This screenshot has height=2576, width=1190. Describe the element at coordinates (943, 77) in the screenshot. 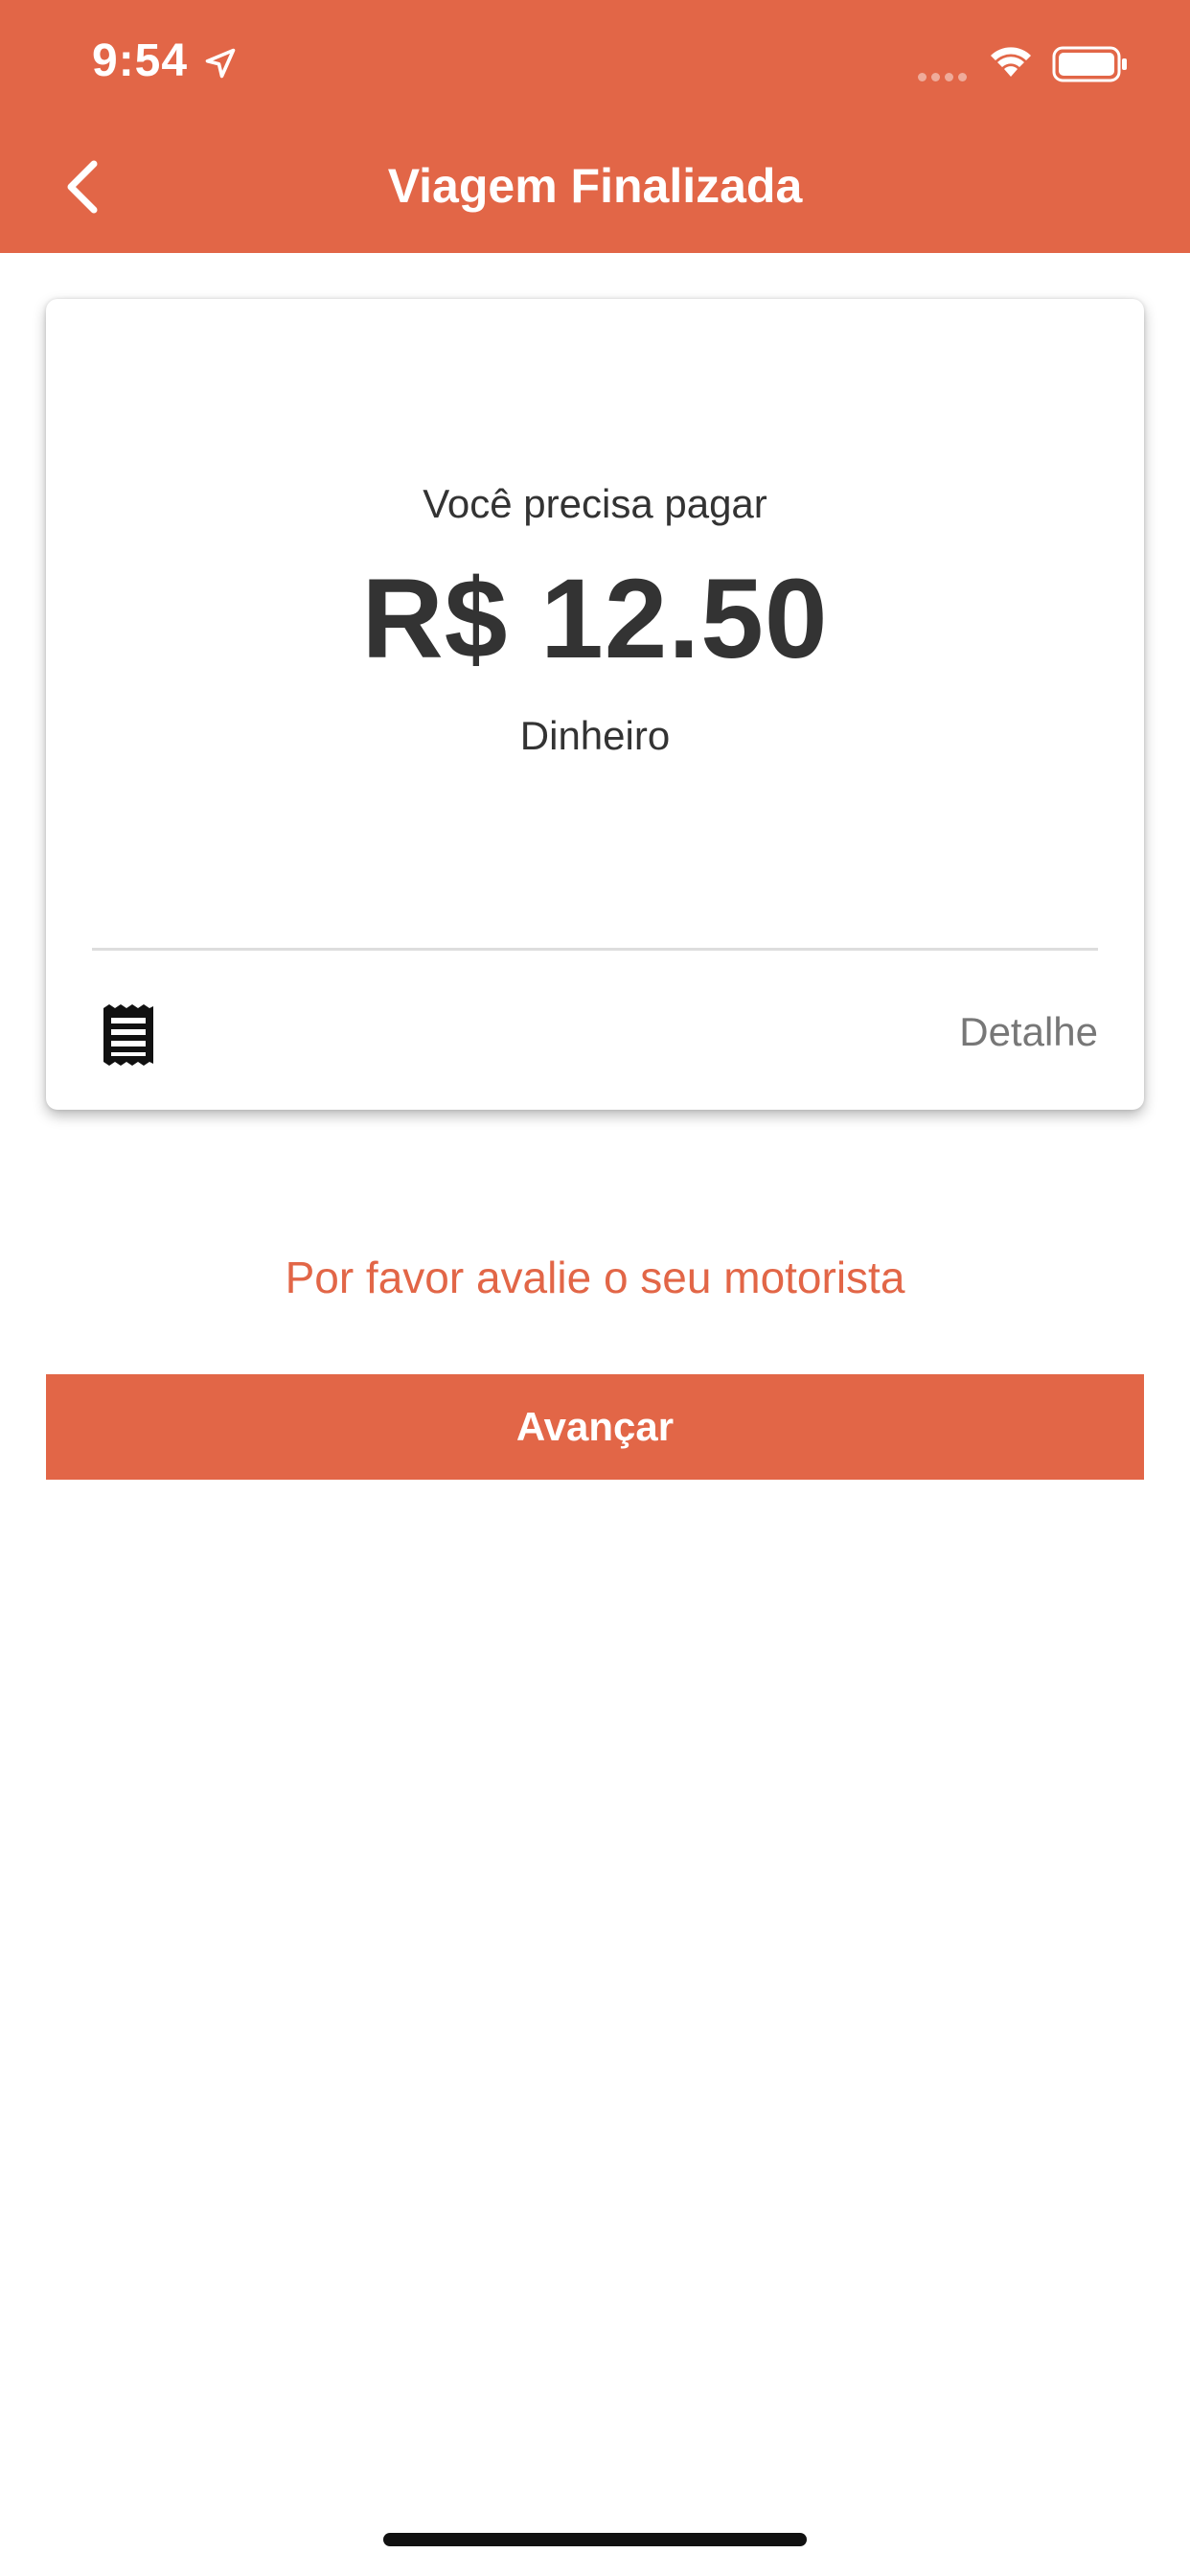

I see `cellular-signal-icon` at that location.